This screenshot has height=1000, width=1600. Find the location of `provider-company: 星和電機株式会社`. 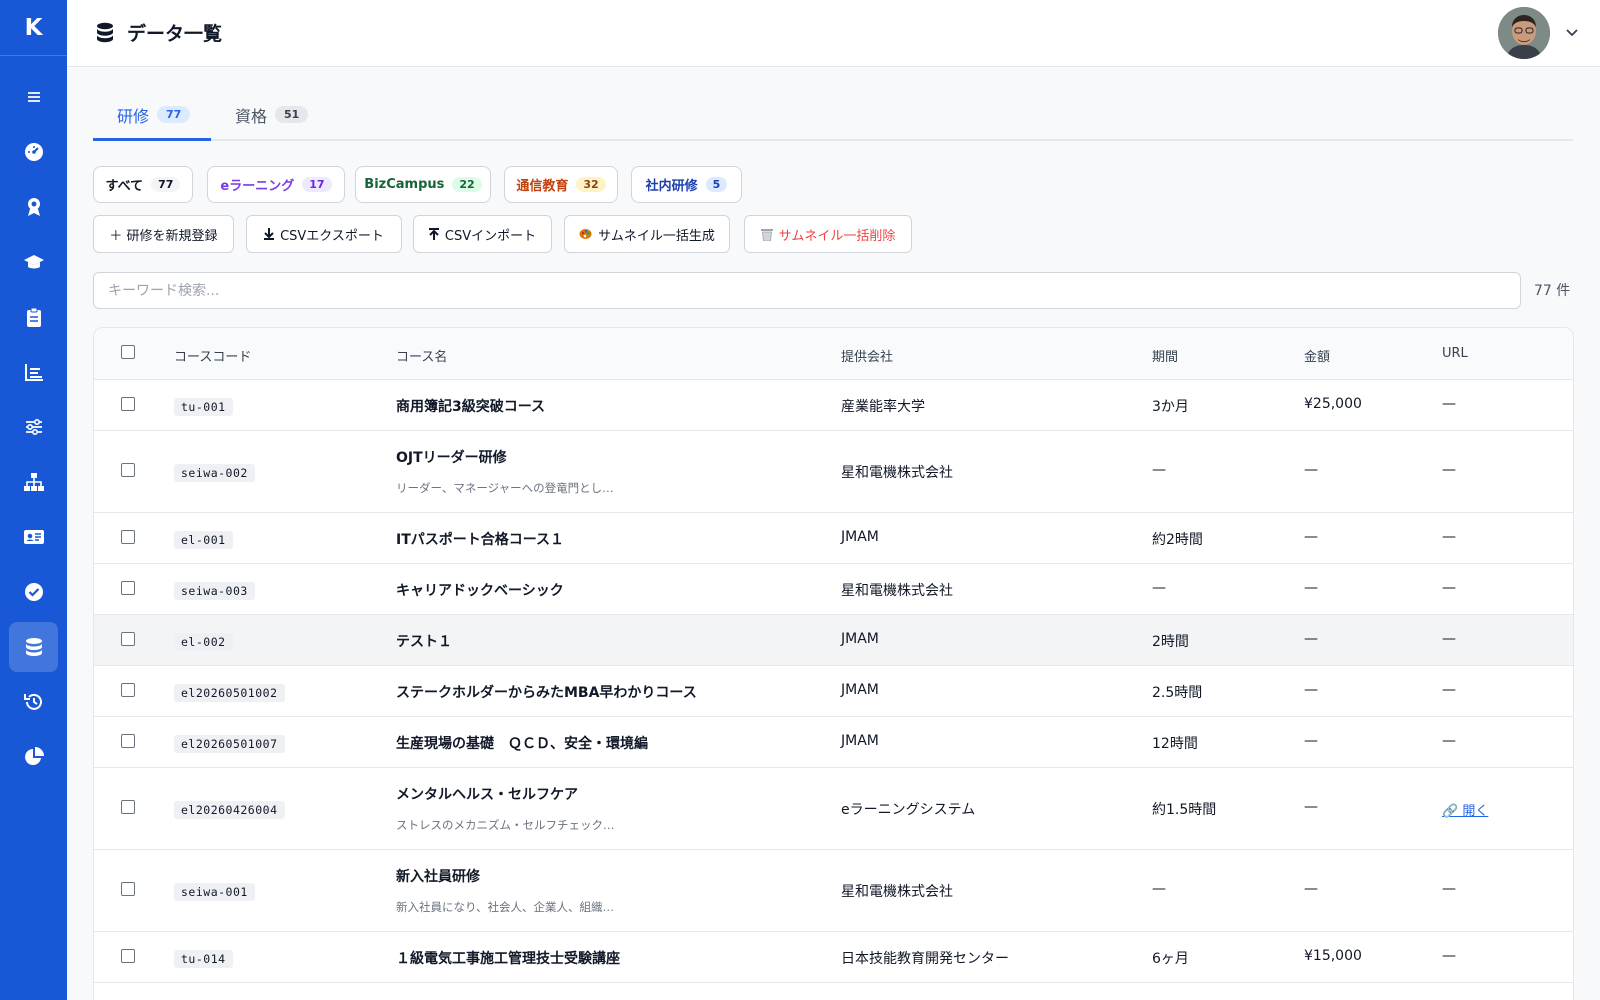

provider-company: 星和電機株式会社 is located at coordinates (897, 590).